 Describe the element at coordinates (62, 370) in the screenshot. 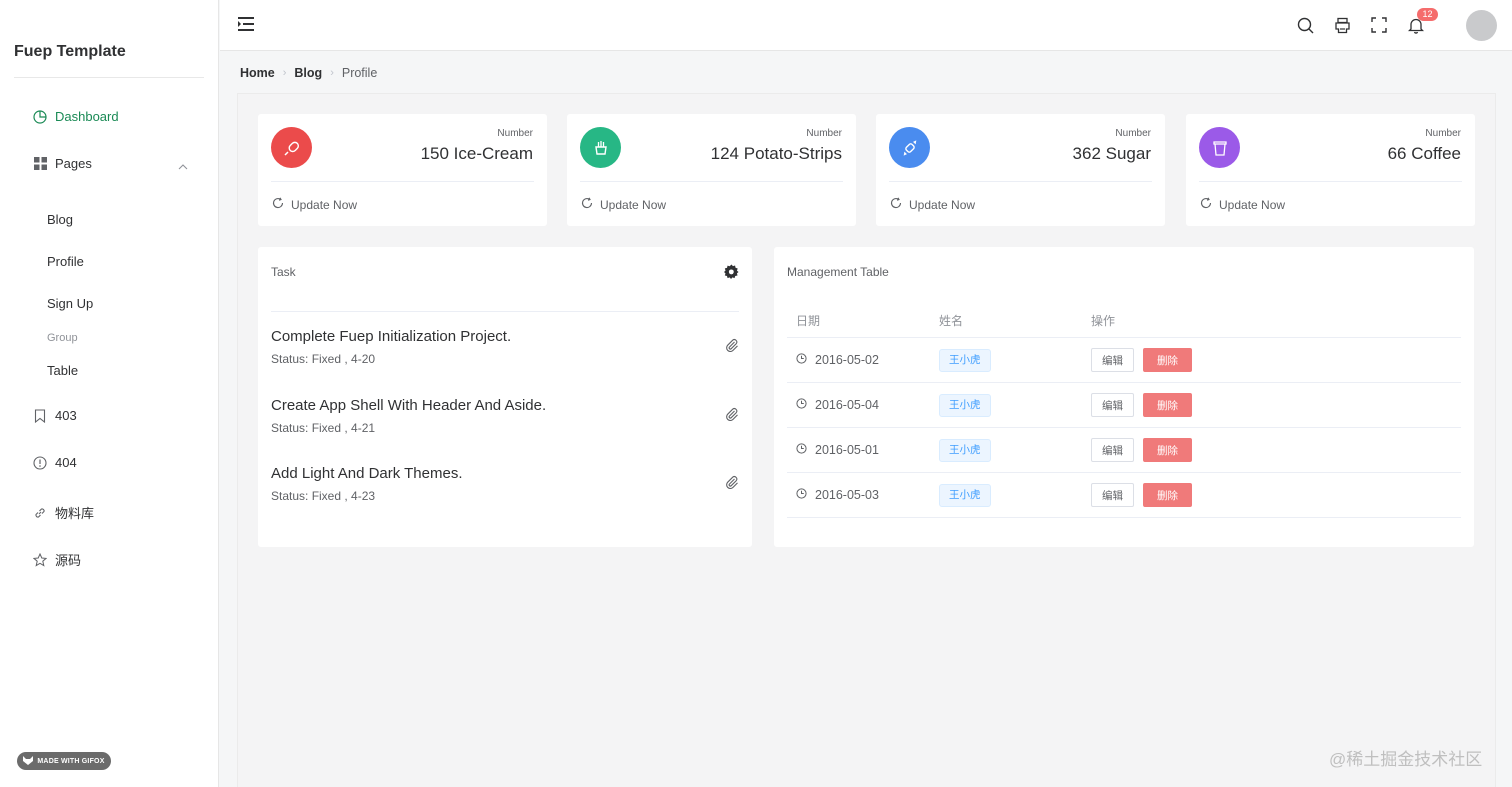

I see `sidebar-item-table: Table` at that location.